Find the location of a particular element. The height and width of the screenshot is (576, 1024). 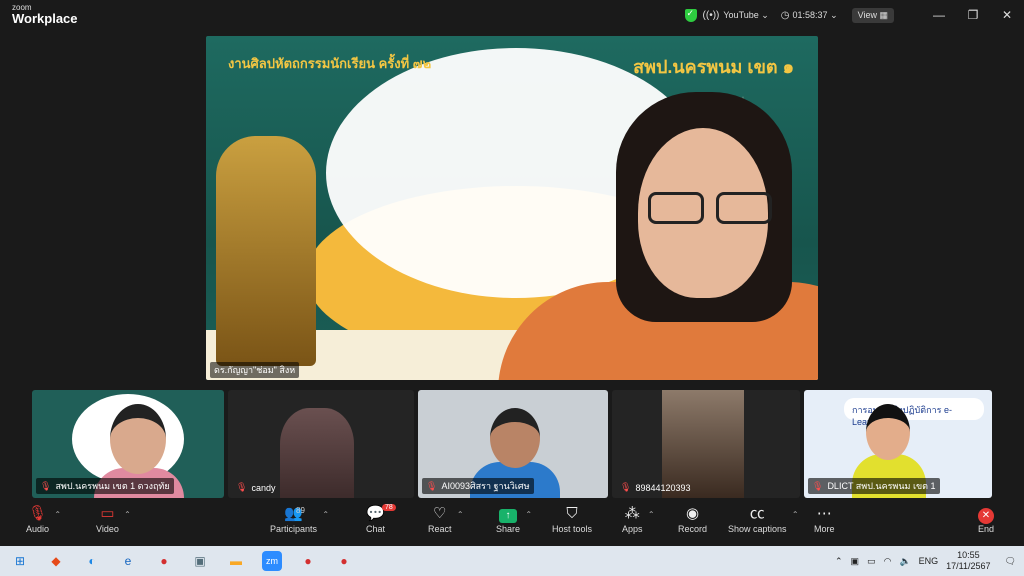

speaker-name-tag: ดร.กัญญา"ช่อม" สิงห is located at coordinates (255, 370).